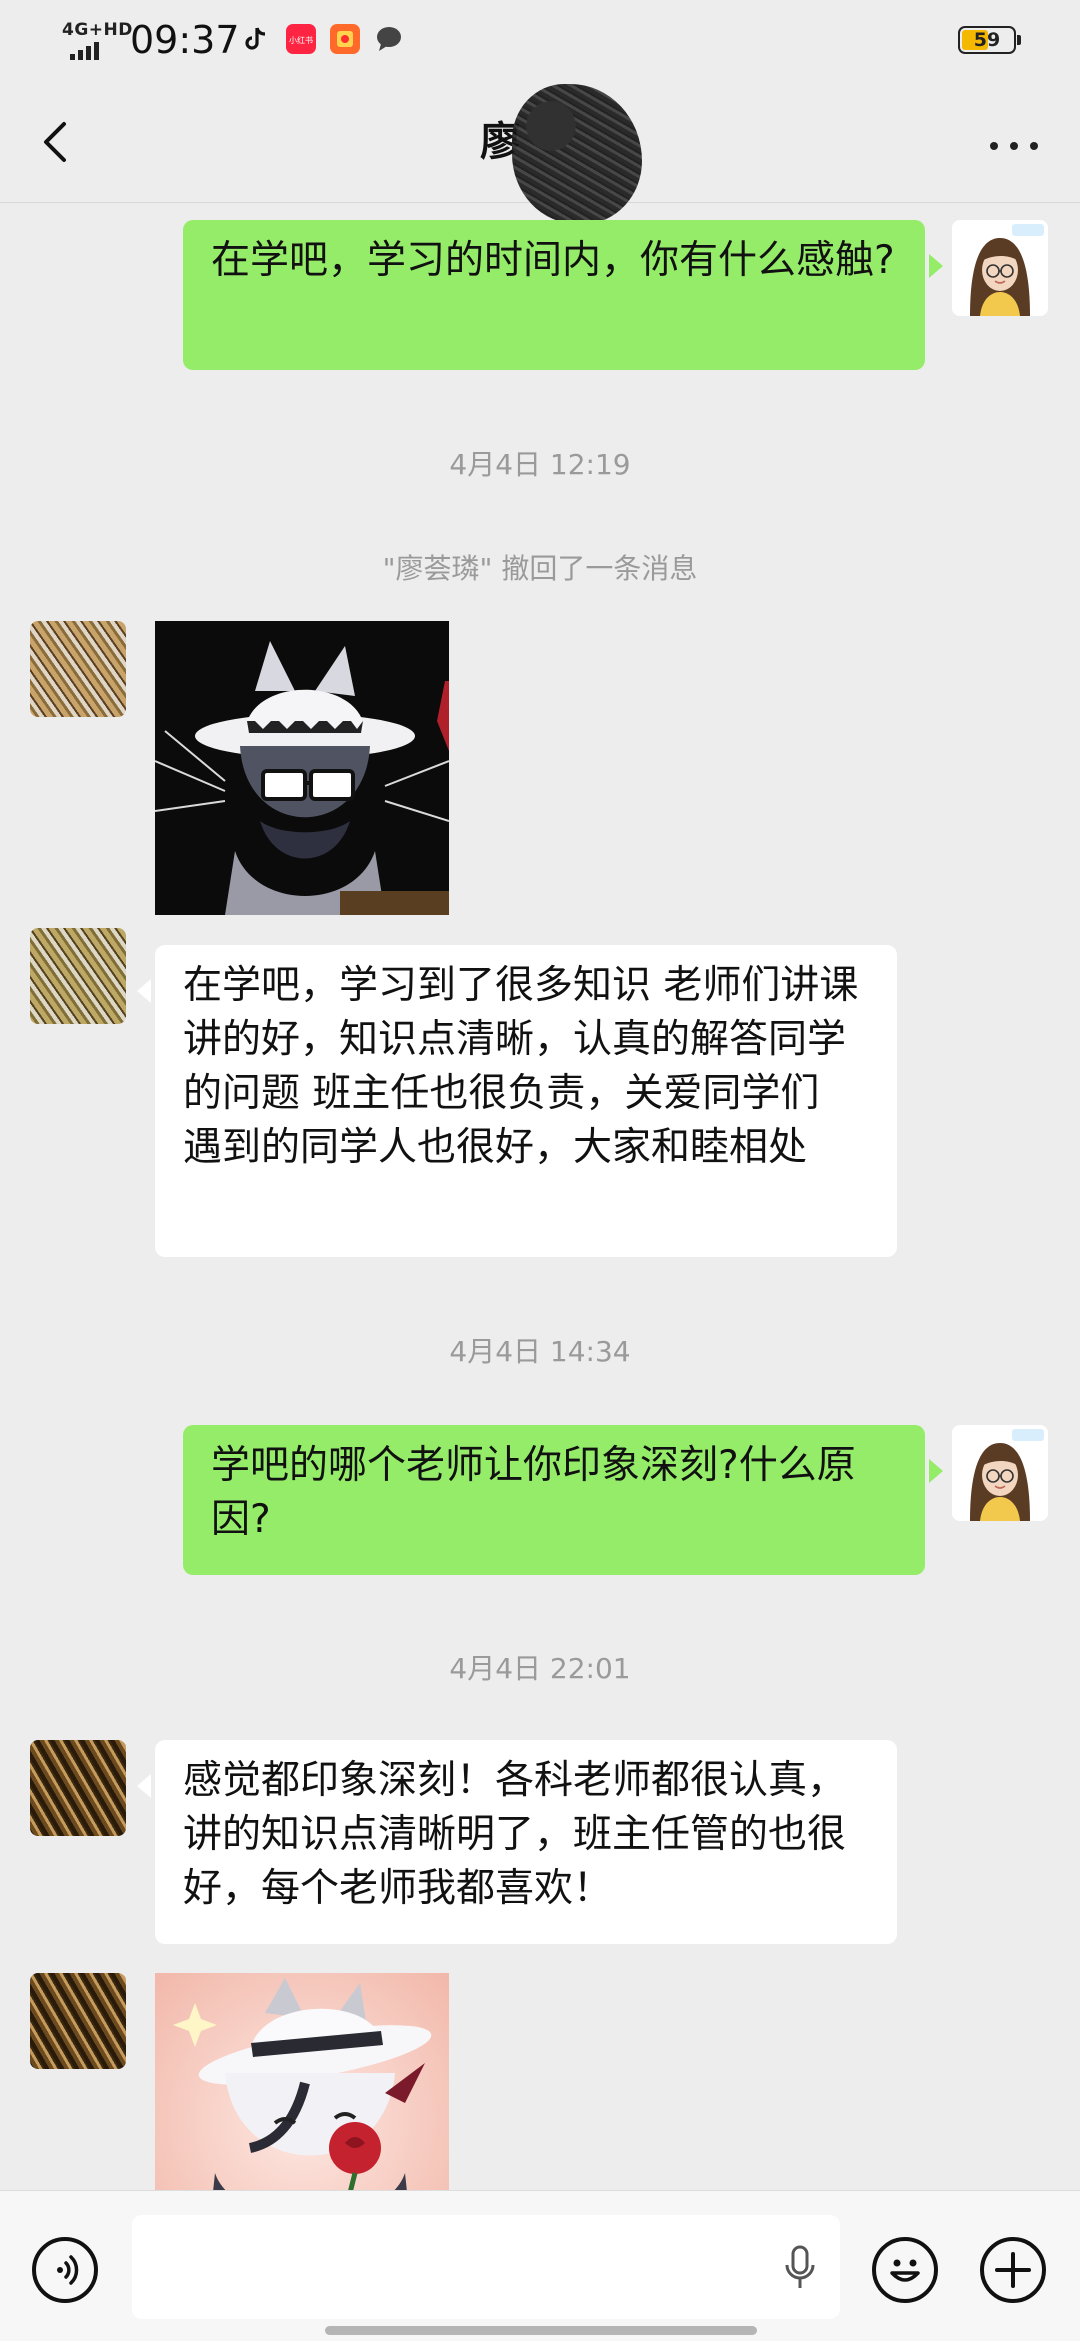 The image size is (1080, 2341). What do you see at coordinates (65, 2270) in the screenshot?
I see `voice-mode-icon` at bounding box center [65, 2270].